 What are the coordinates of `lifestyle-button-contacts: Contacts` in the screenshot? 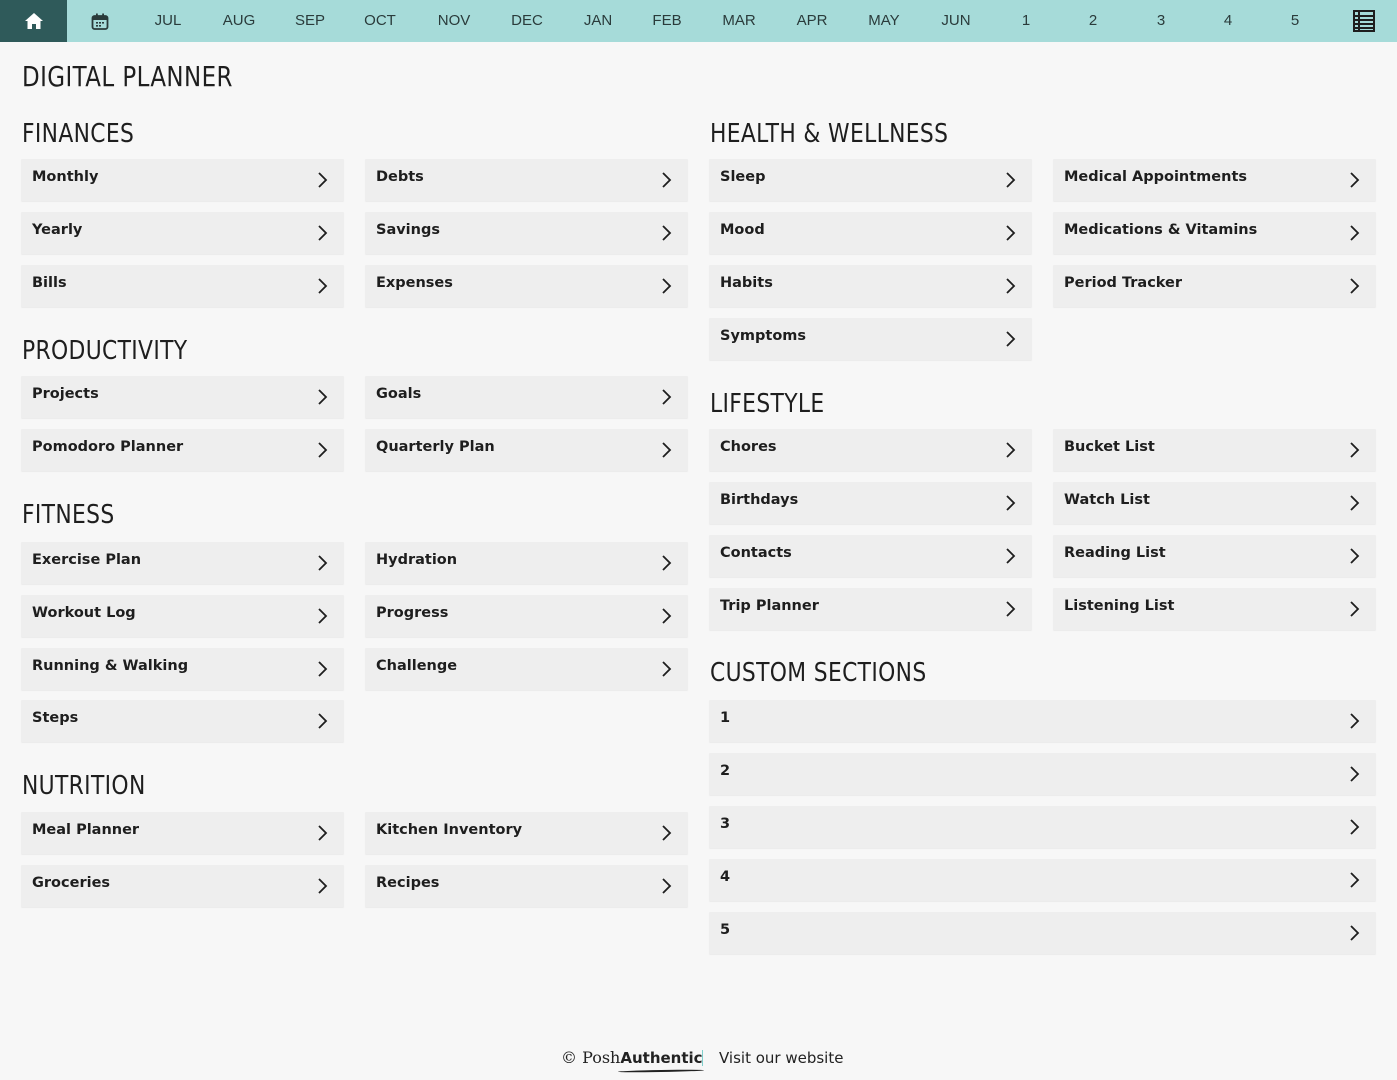 It's located at (870, 556).